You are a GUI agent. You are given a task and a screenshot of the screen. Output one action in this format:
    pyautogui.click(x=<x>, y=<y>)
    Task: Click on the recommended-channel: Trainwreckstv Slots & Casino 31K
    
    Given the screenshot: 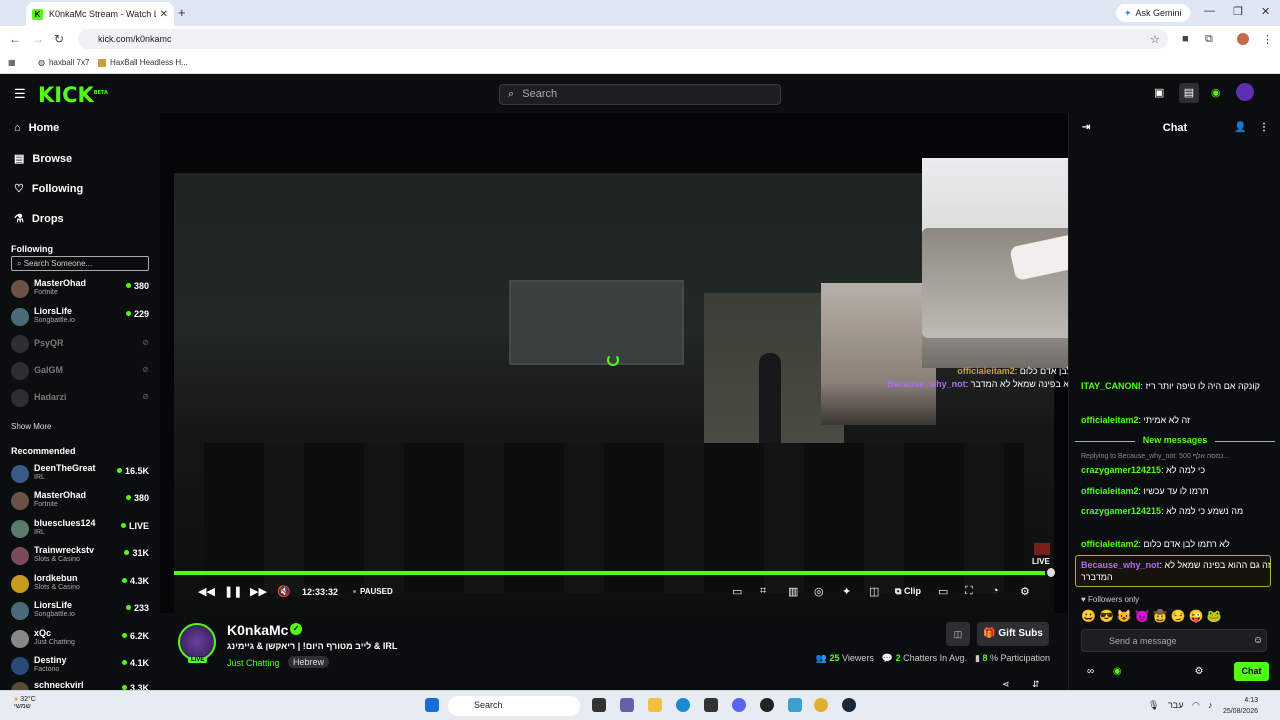 What is the action you would take?
    pyautogui.click(x=81, y=556)
    